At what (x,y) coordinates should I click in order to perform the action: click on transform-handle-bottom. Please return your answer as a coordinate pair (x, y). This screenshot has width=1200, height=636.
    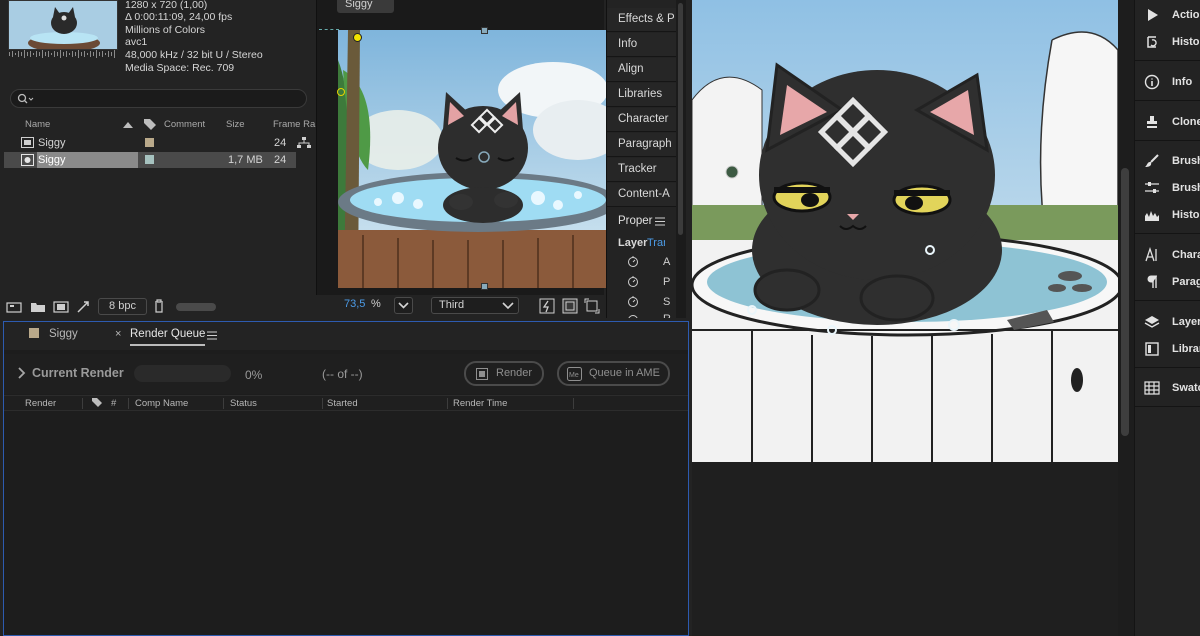
    Looking at the image, I should click on (484, 286).